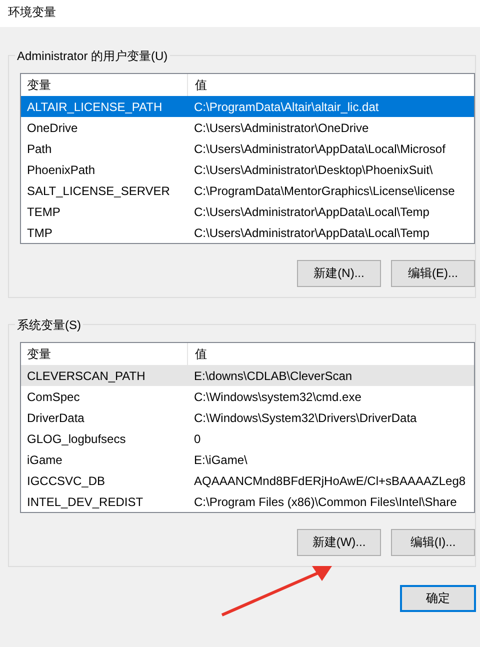 The width and height of the screenshot is (480, 647). What do you see at coordinates (197, 439) in the screenshot?
I see `variable-value: 0` at bounding box center [197, 439].